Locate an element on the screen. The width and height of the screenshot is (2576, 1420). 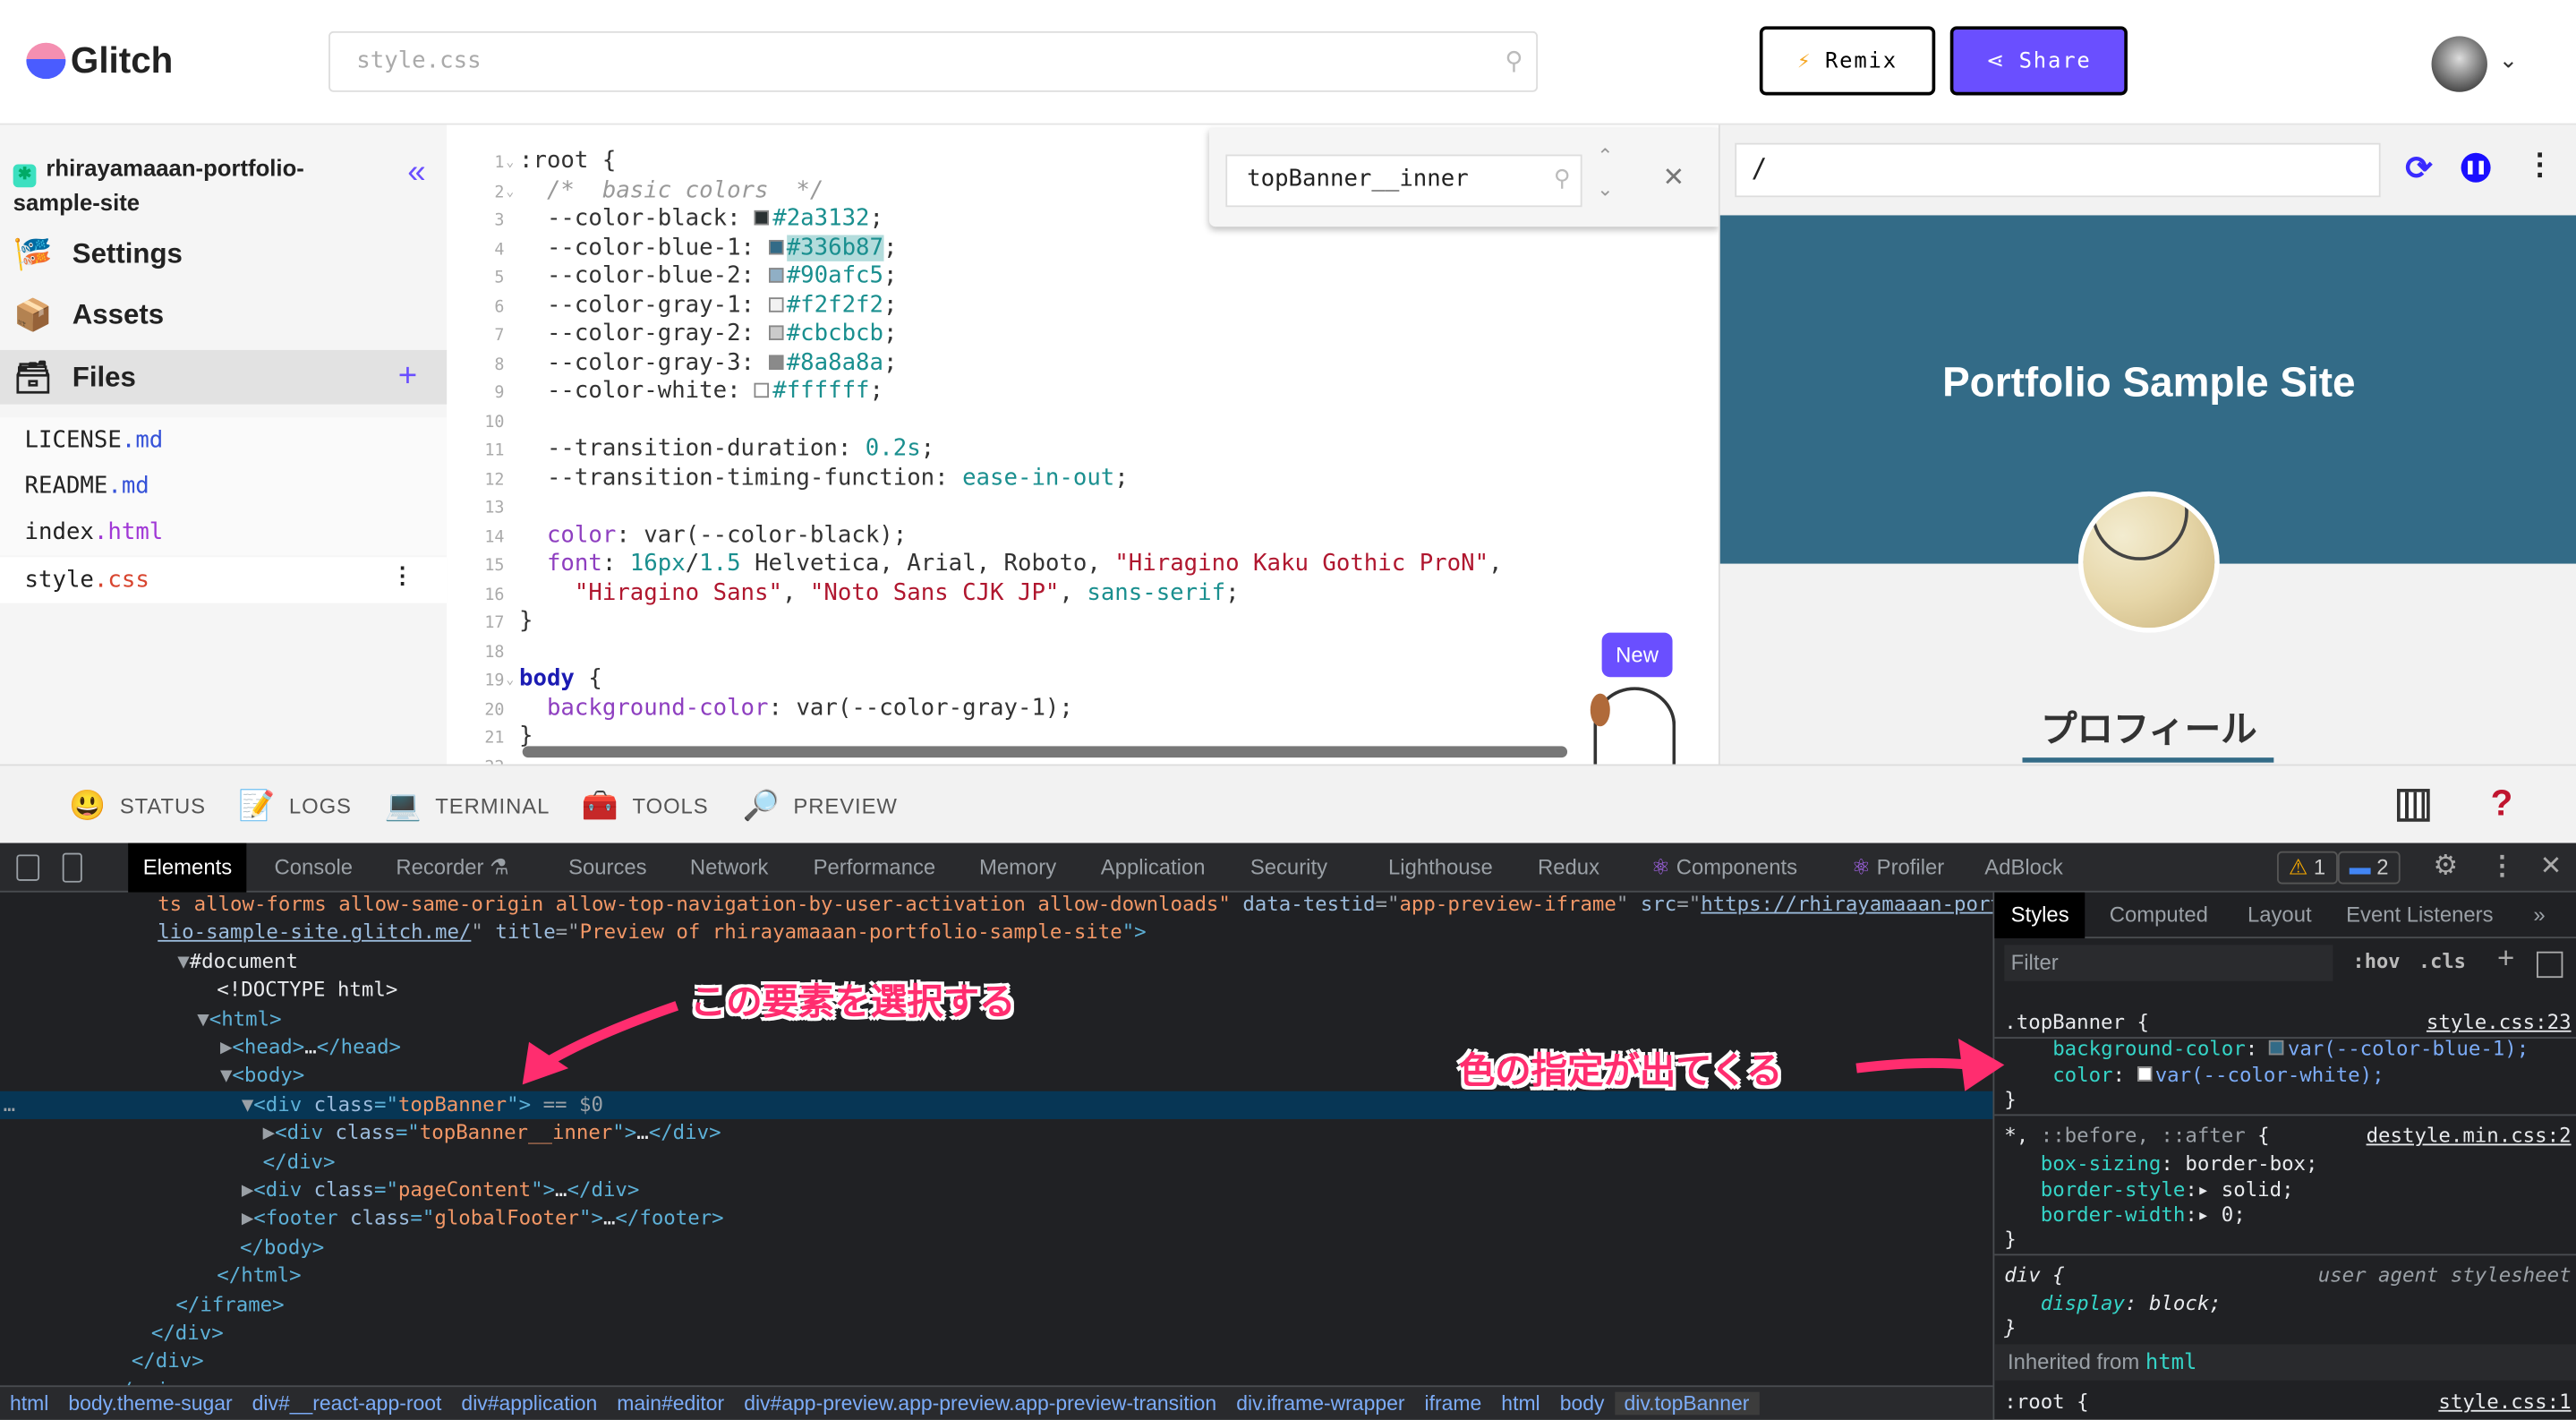
arrow-to-styles is located at coordinates (1914, 1065).